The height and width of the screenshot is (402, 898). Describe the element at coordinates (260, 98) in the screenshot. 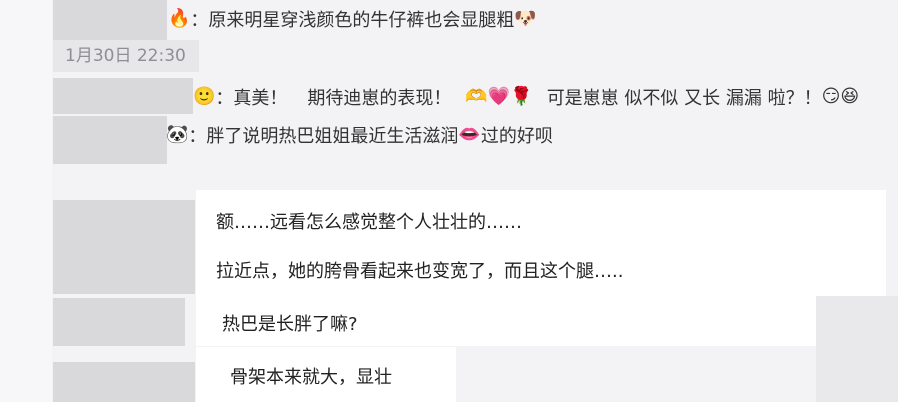

I see `comment-text-part-1: 真美！` at that location.